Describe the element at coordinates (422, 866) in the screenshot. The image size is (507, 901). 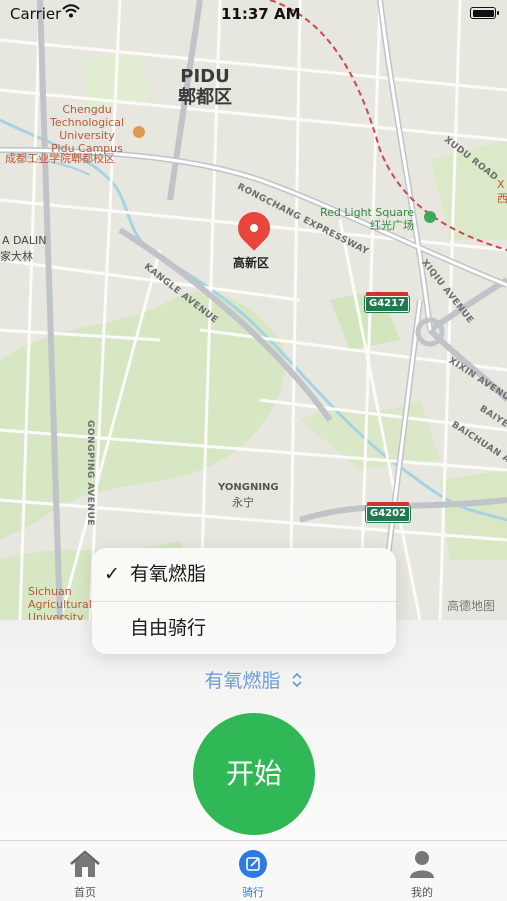
I see `person-icon` at that location.